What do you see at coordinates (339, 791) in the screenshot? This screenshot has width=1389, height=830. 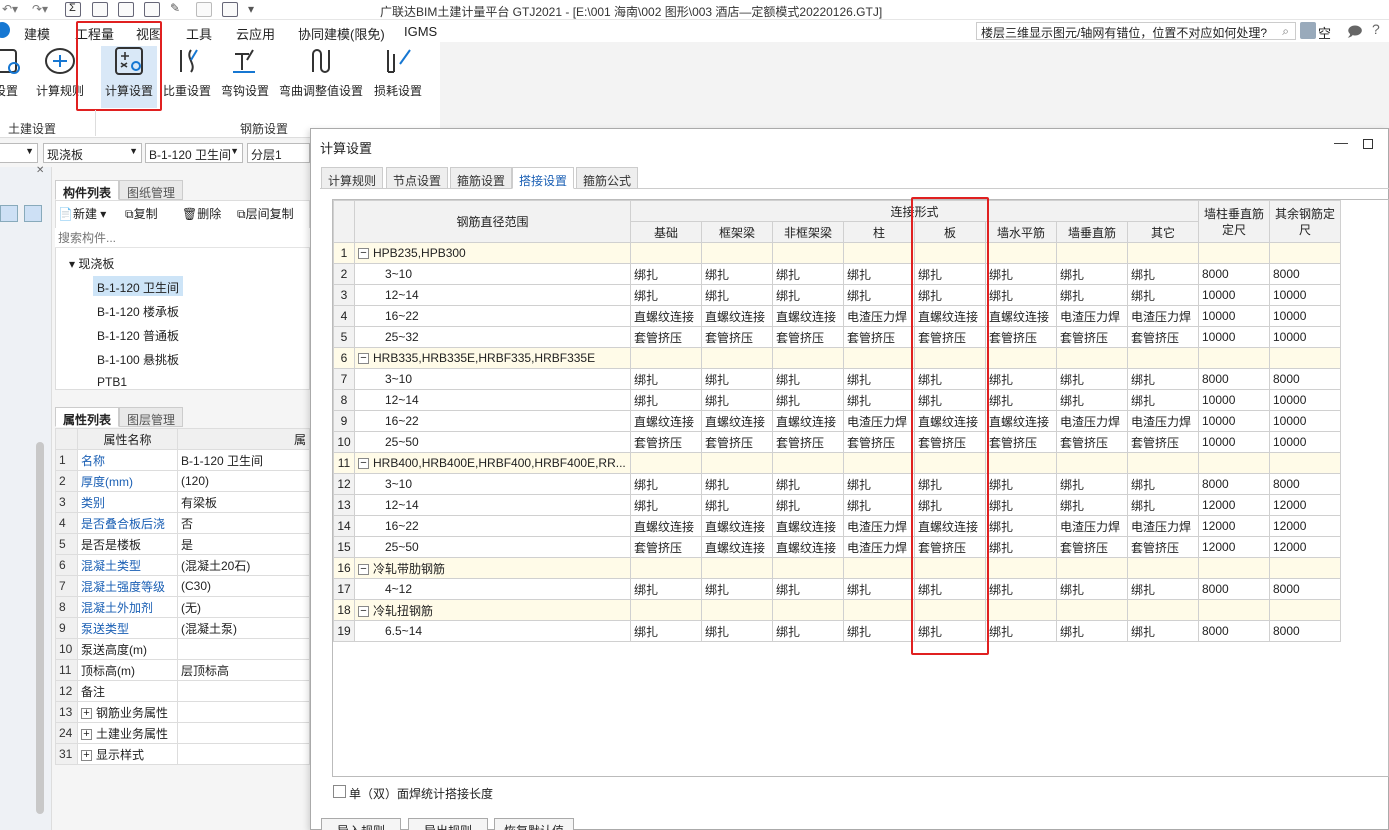 I see `weld-lap-checkbox` at bounding box center [339, 791].